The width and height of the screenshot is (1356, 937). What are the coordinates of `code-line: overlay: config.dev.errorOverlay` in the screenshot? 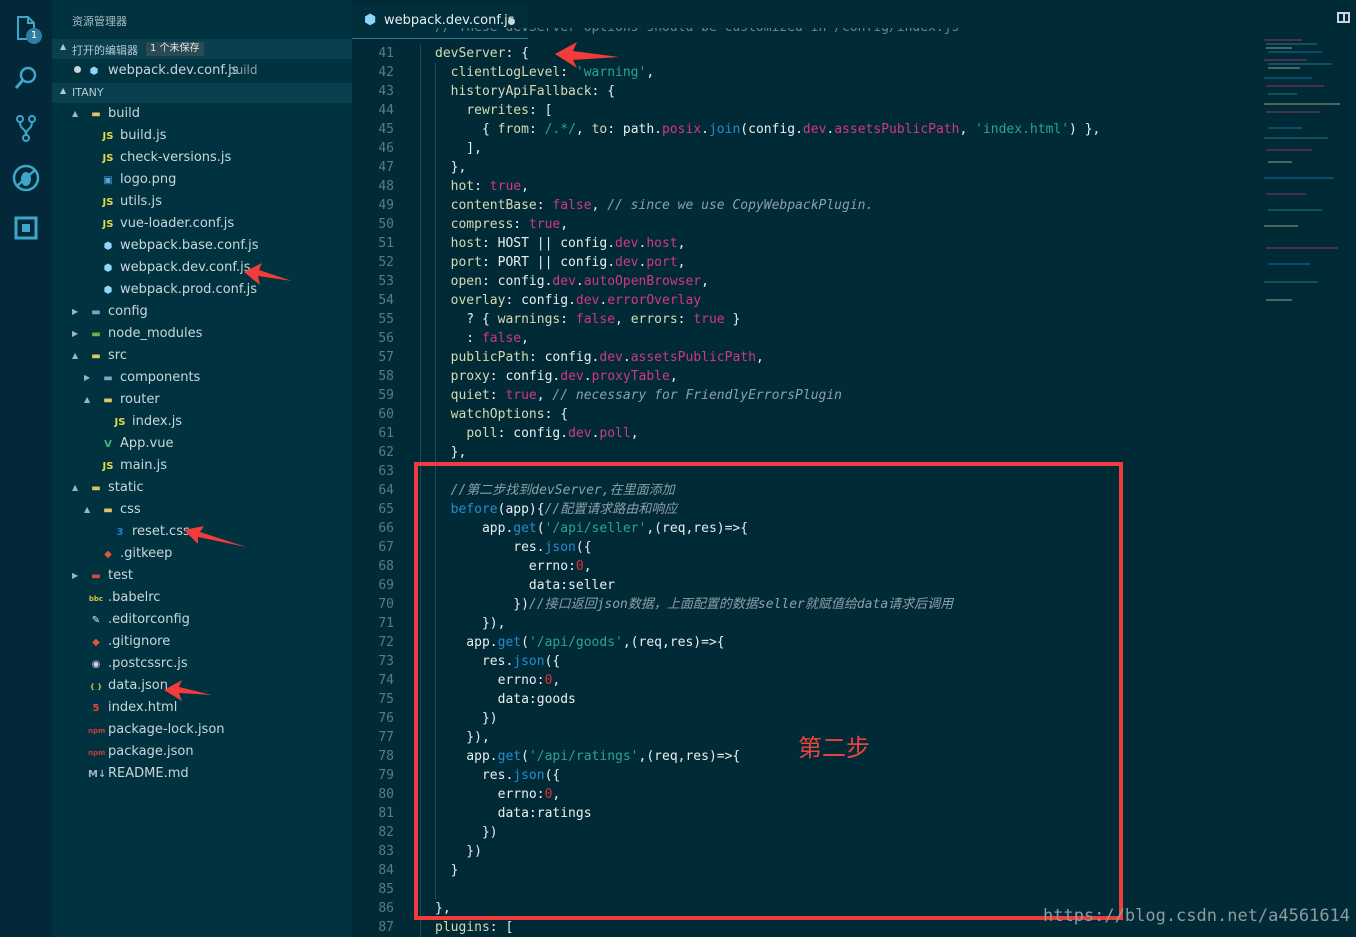 It's located at (568, 300).